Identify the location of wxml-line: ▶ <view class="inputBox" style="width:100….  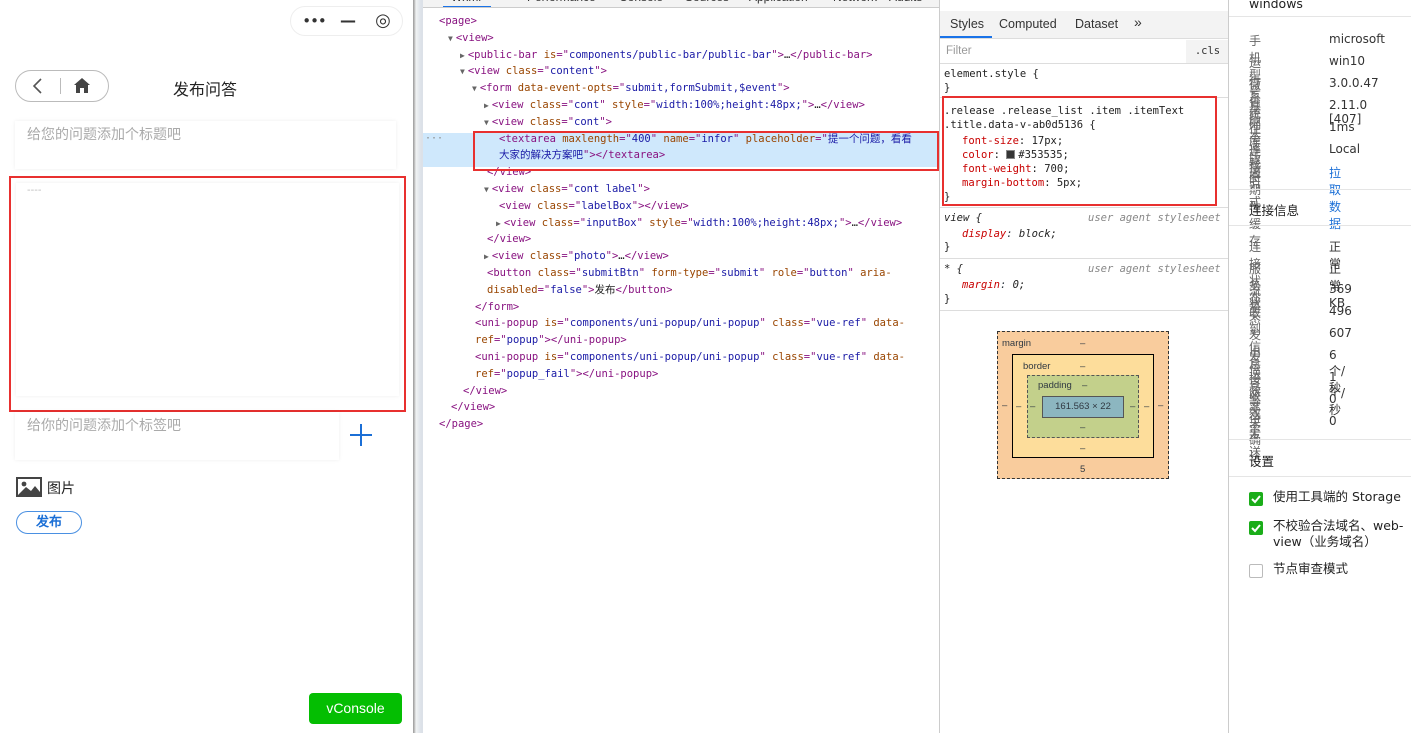
(699, 223).